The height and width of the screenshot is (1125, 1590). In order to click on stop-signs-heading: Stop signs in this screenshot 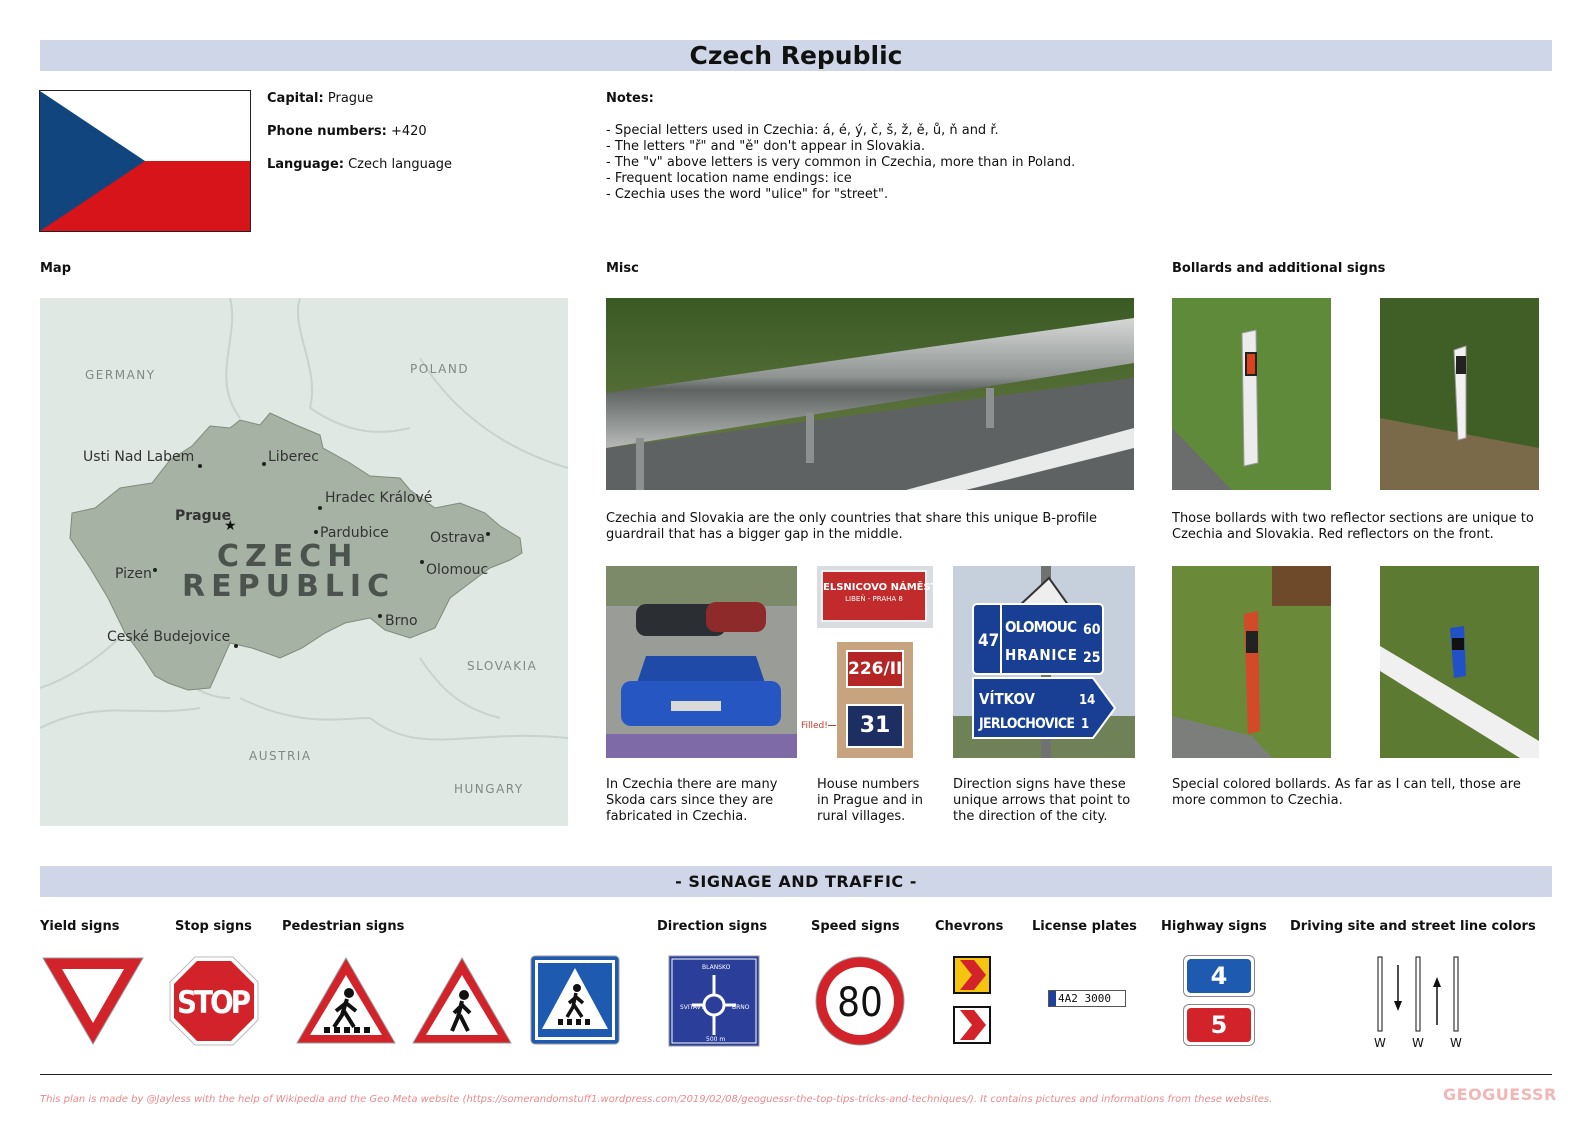, I will do `click(213, 926)`.